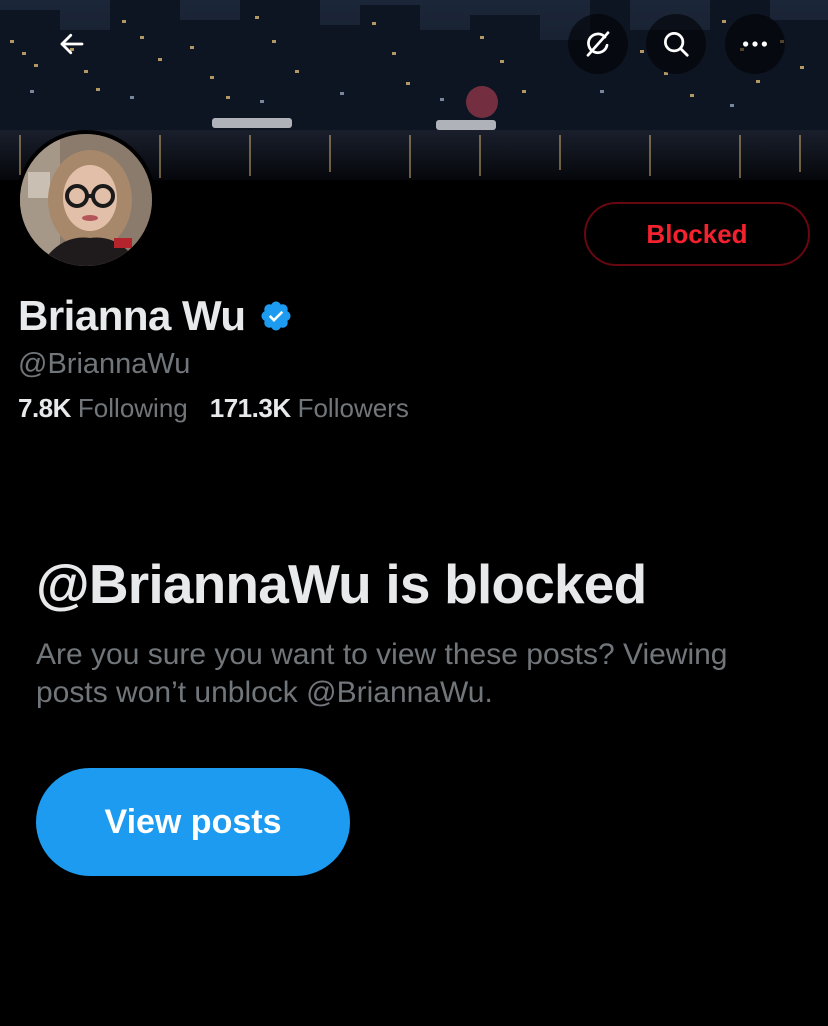  What do you see at coordinates (276, 316) in the screenshot?
I see `verified-badge-icon` at bounding box center [276, 316].